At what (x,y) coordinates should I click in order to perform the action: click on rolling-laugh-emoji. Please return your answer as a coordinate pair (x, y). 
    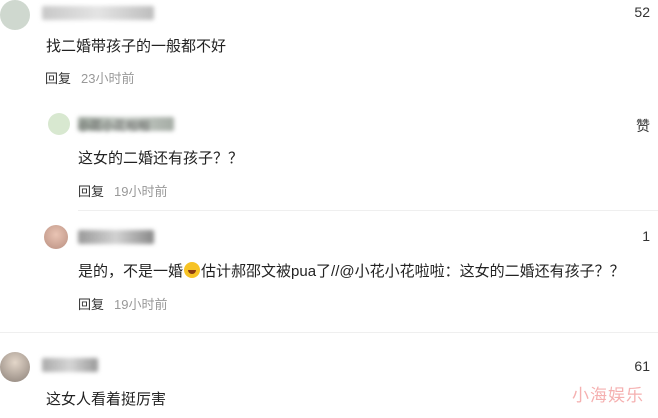
    Looking at the image, I should click on (192, 270).